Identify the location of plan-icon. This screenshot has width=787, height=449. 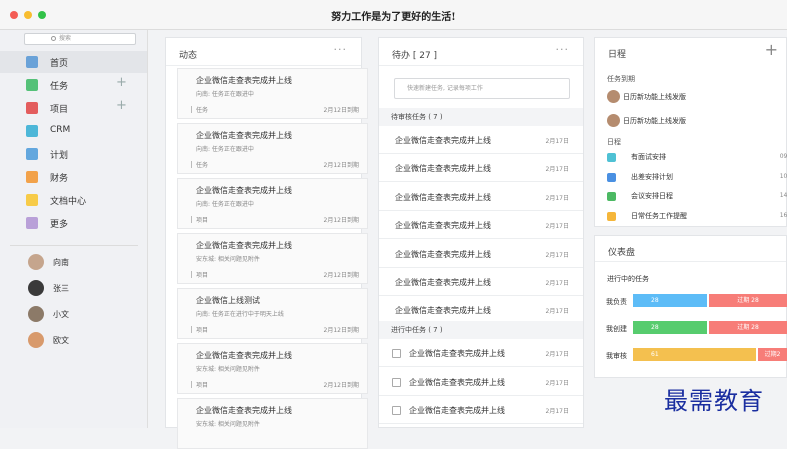
(32, 154).